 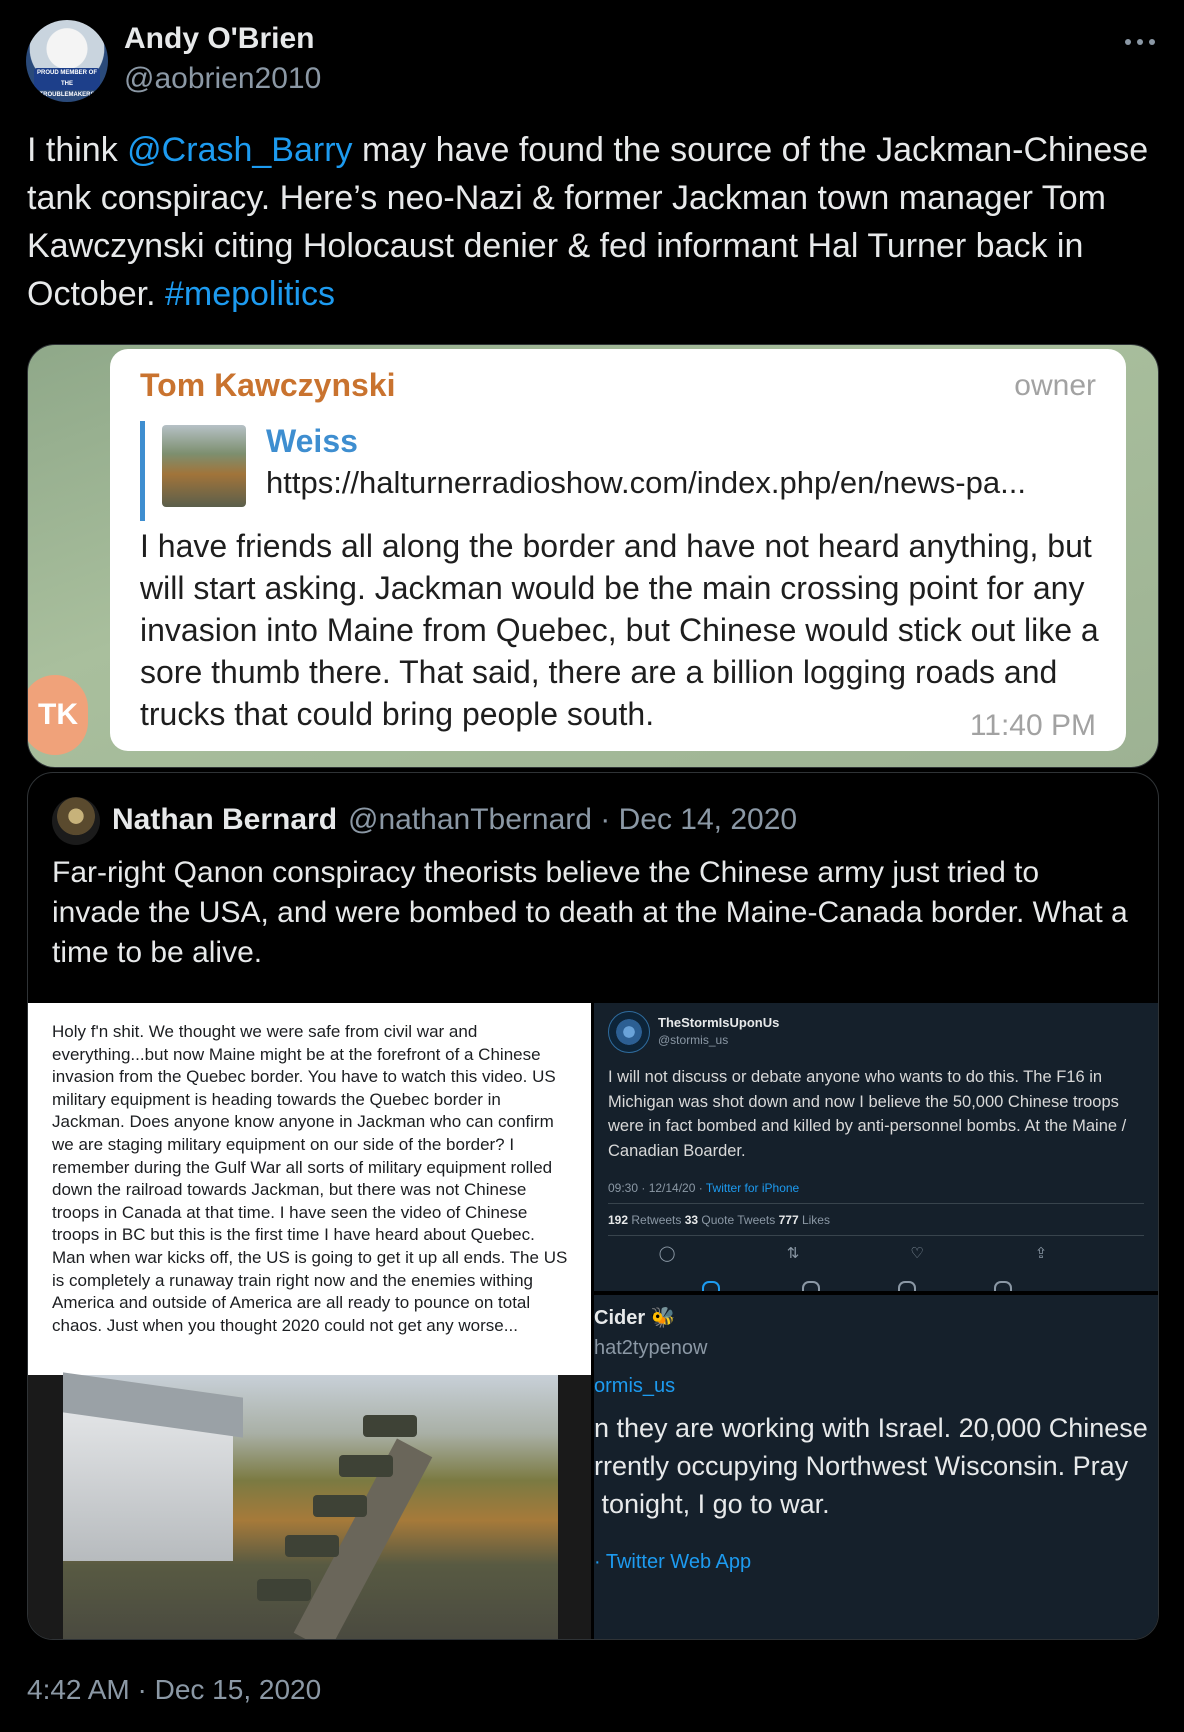 I want to click on retweets-label: Retweets, so click(x=656, y=1220).